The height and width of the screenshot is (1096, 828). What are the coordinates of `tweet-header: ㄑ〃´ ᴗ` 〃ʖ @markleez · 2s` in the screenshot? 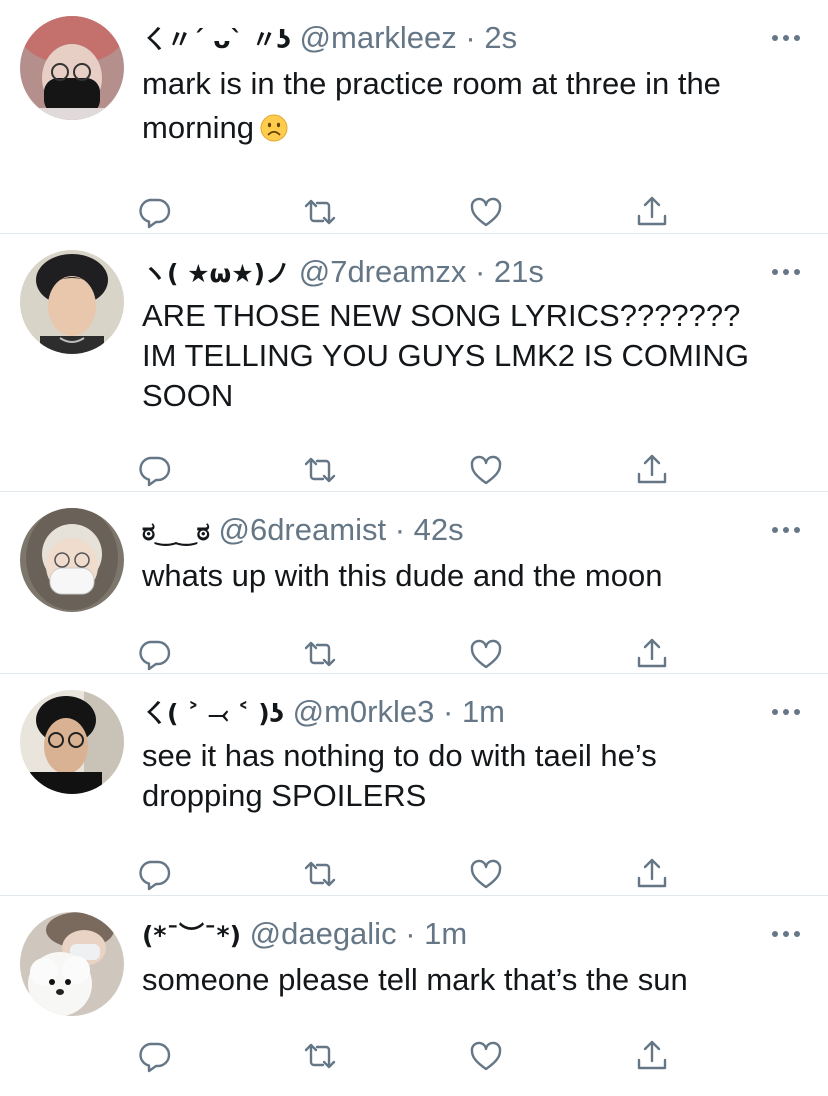 It's located at (455, 39).